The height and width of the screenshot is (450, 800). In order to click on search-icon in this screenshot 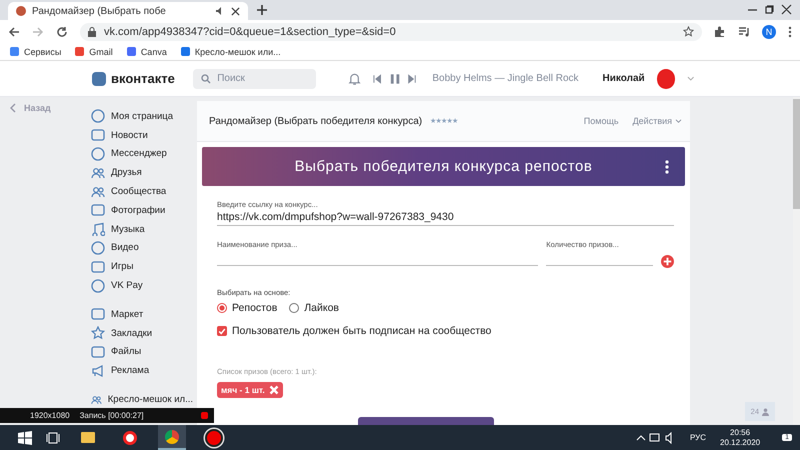, I will do `click(206, 79)`.